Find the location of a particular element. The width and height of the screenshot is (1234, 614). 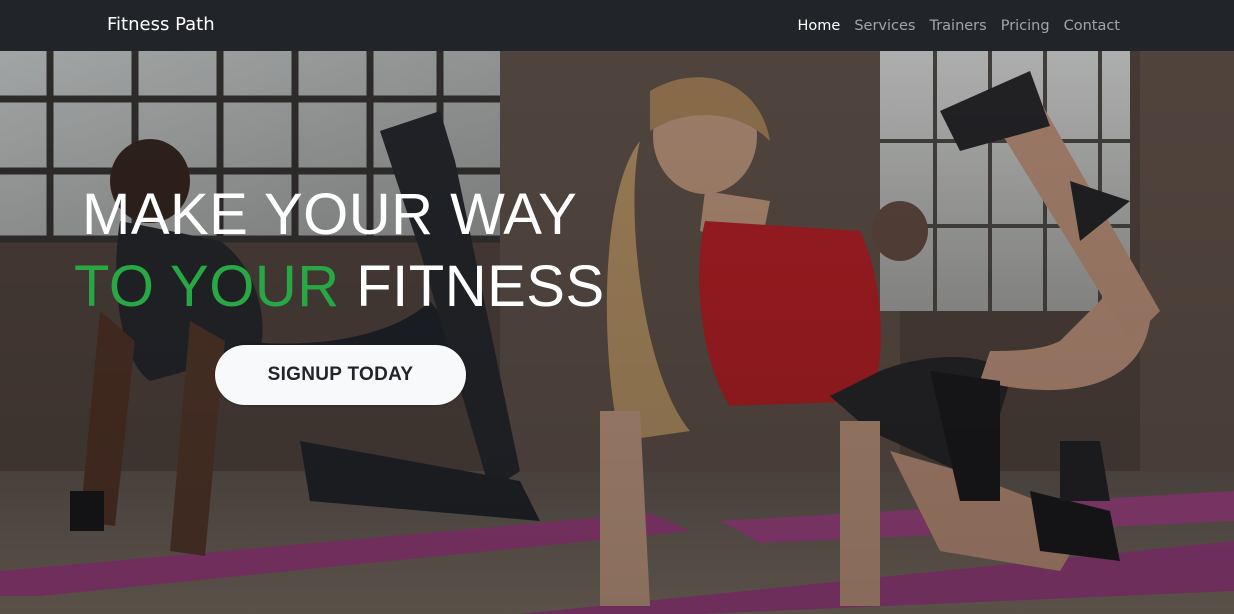

hero-title-line1: MAKE YOUR WAY is located at coordinates (330, 214).